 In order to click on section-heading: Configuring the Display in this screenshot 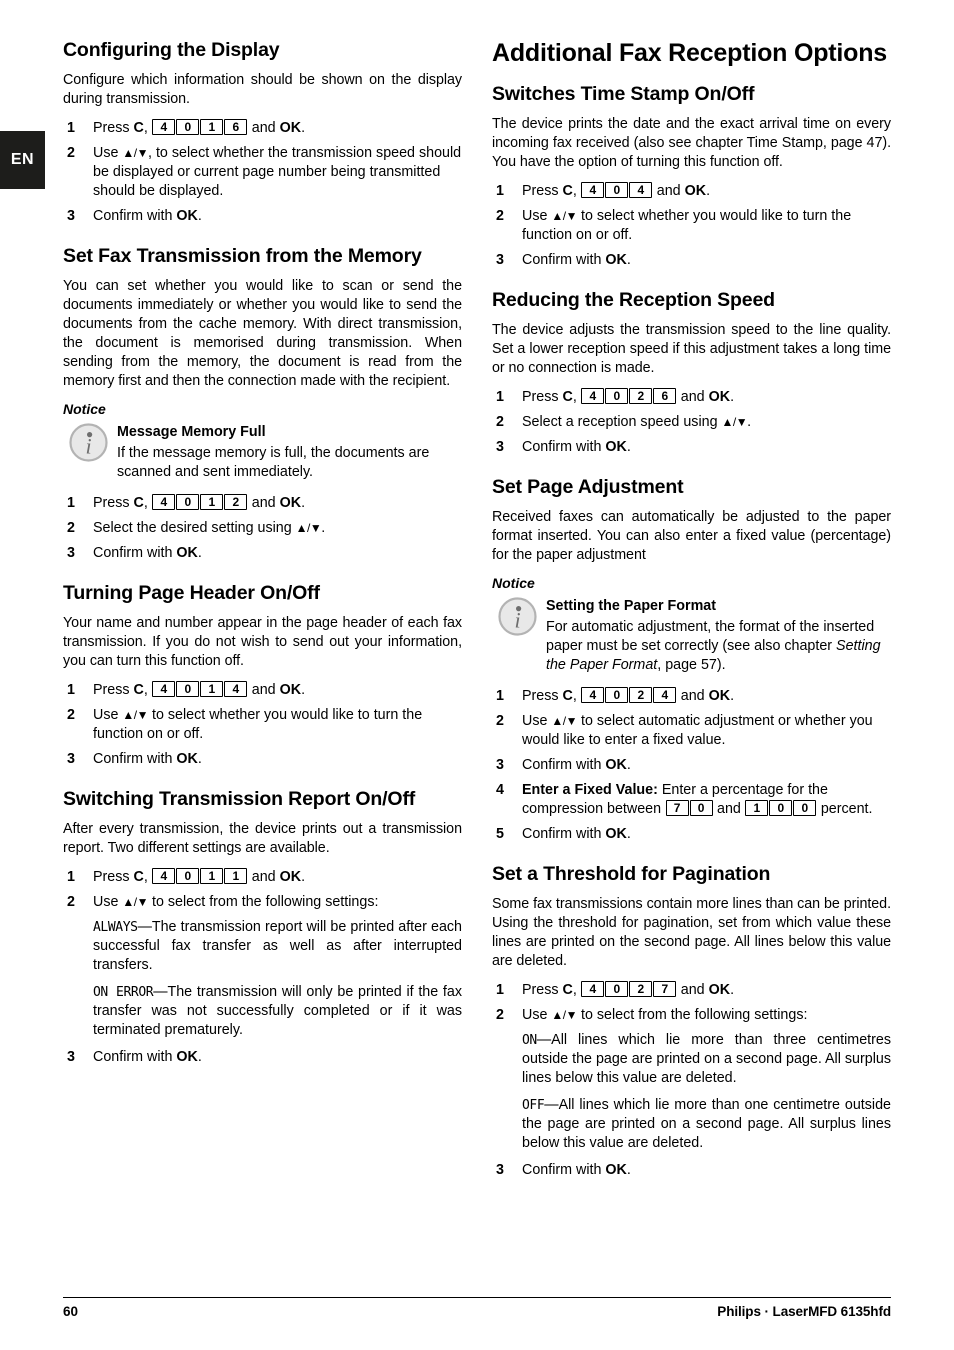, I will do `click(171, 50)`.